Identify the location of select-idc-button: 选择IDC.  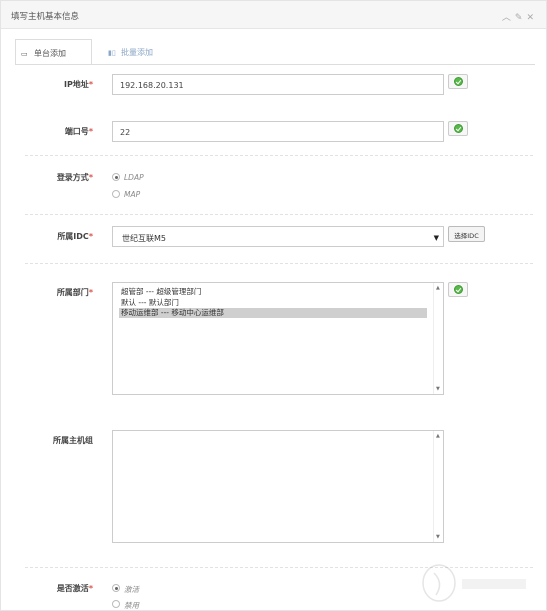
(466, 234).